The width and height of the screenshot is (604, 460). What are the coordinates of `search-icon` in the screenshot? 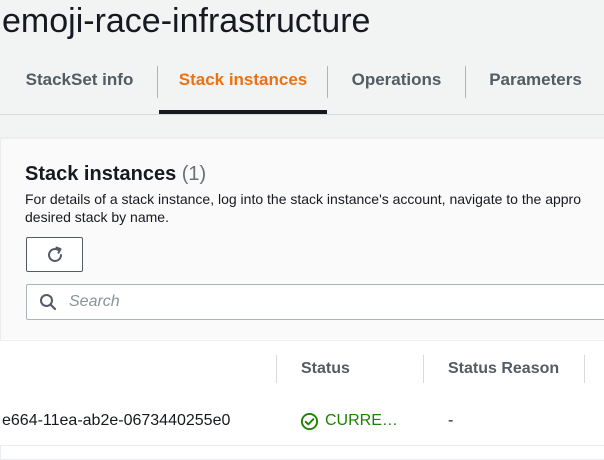 It's located at (48, 302).